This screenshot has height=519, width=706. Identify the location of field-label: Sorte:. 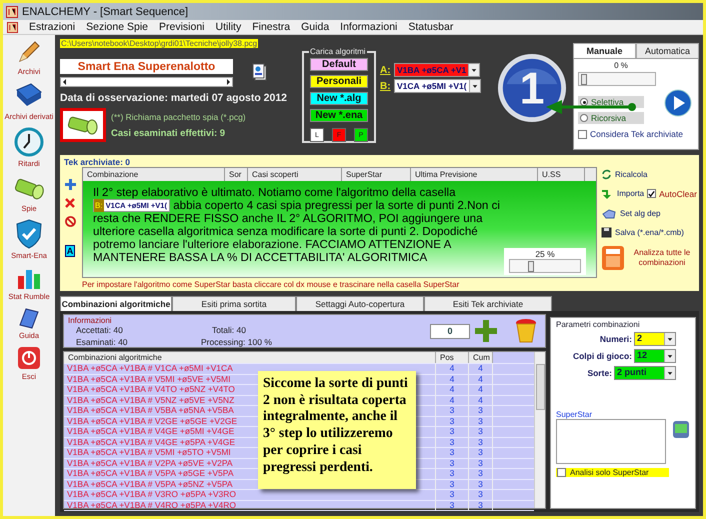
(599, 373).